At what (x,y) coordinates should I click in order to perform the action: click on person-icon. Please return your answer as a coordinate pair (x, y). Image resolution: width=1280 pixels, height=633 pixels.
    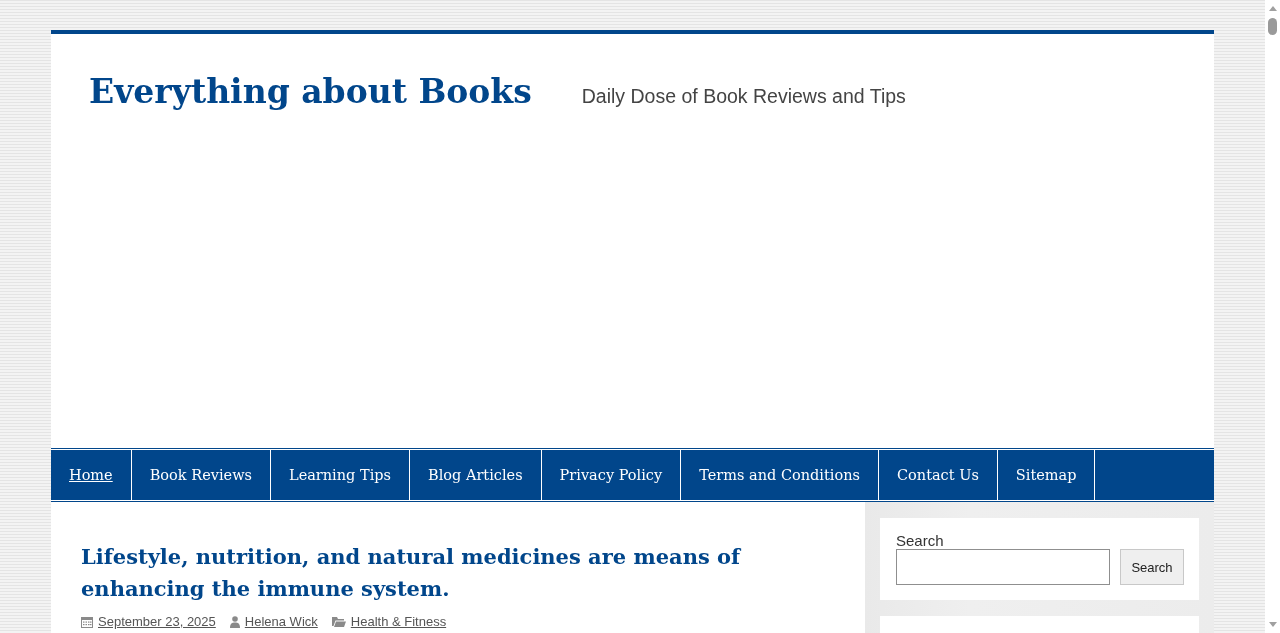
    Looking at the image, I should click on (234, 621).